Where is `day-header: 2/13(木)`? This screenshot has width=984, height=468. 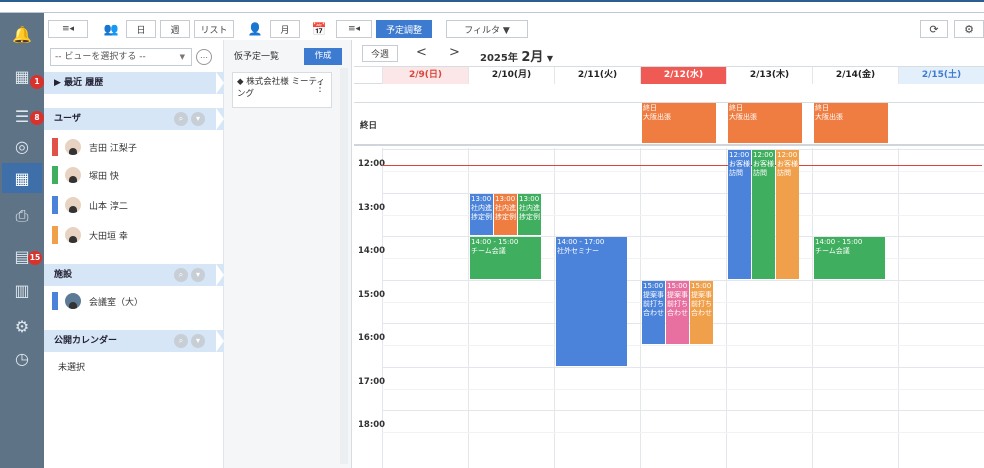
day-header: 2/13(木) is located at coordinates (769, 75).